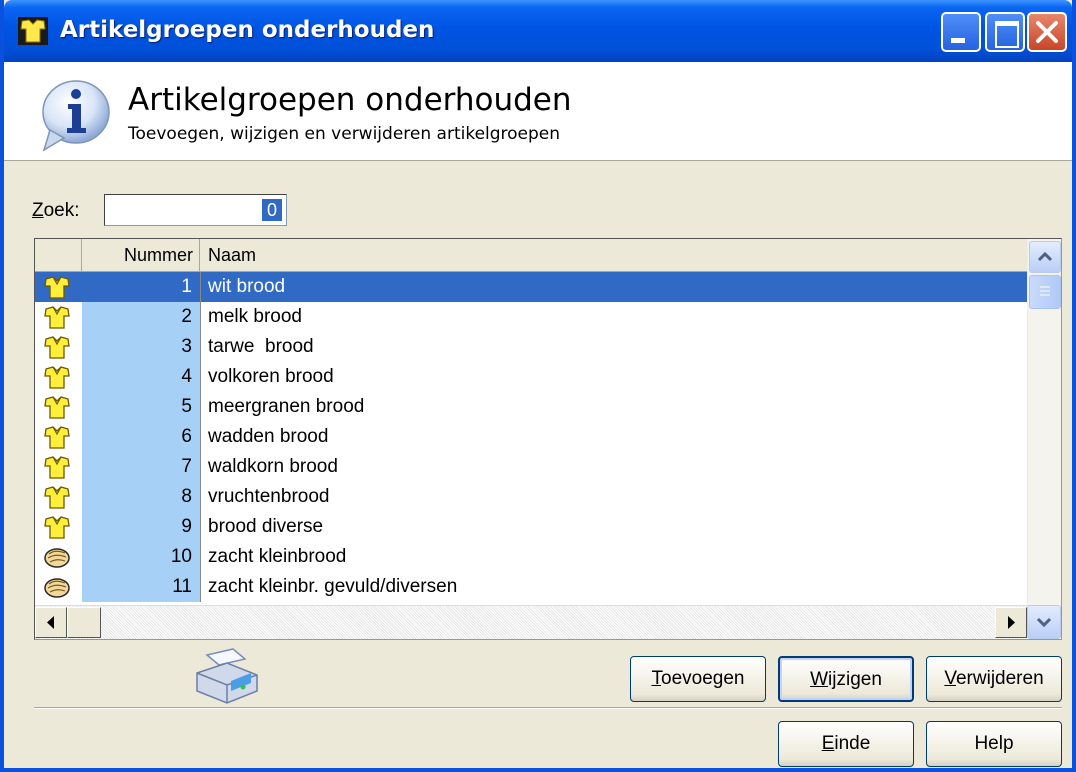  I want to click on cell-naam: zacht kleinbr. gevuld/diversen, so click(613, 587).